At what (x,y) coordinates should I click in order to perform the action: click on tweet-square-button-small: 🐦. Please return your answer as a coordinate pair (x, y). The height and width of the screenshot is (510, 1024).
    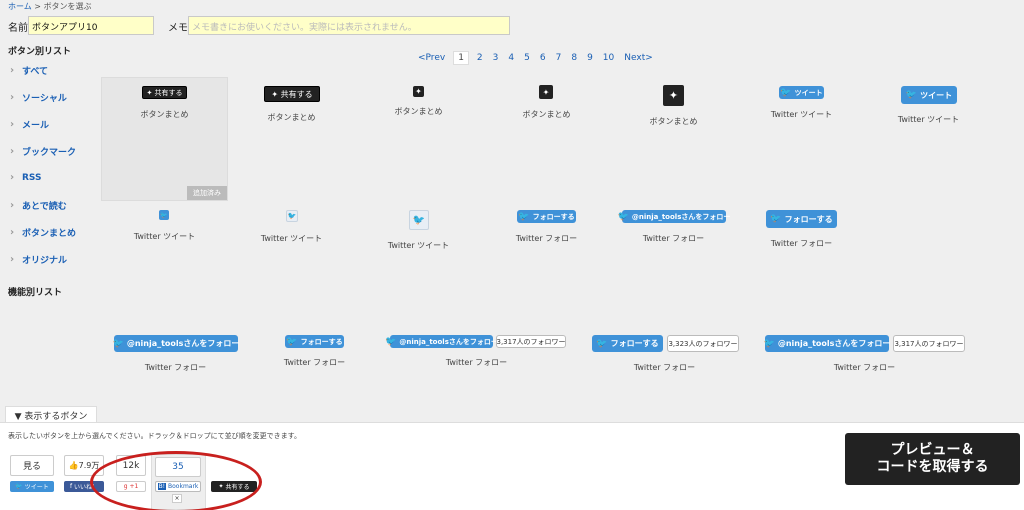
    Looking at the image, I should click on (164, 215).